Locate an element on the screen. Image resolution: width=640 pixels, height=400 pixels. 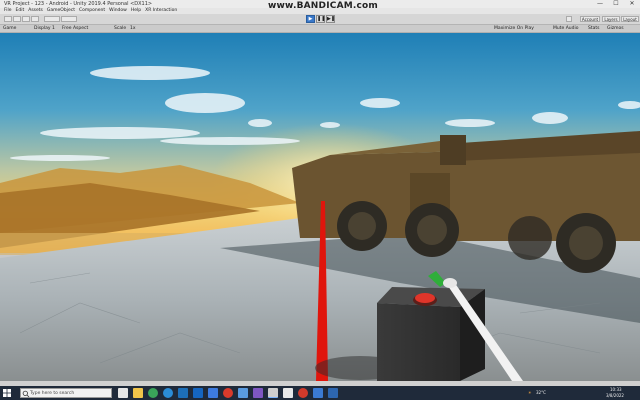
scale-tool-icon is located at coordinates (35, 19).